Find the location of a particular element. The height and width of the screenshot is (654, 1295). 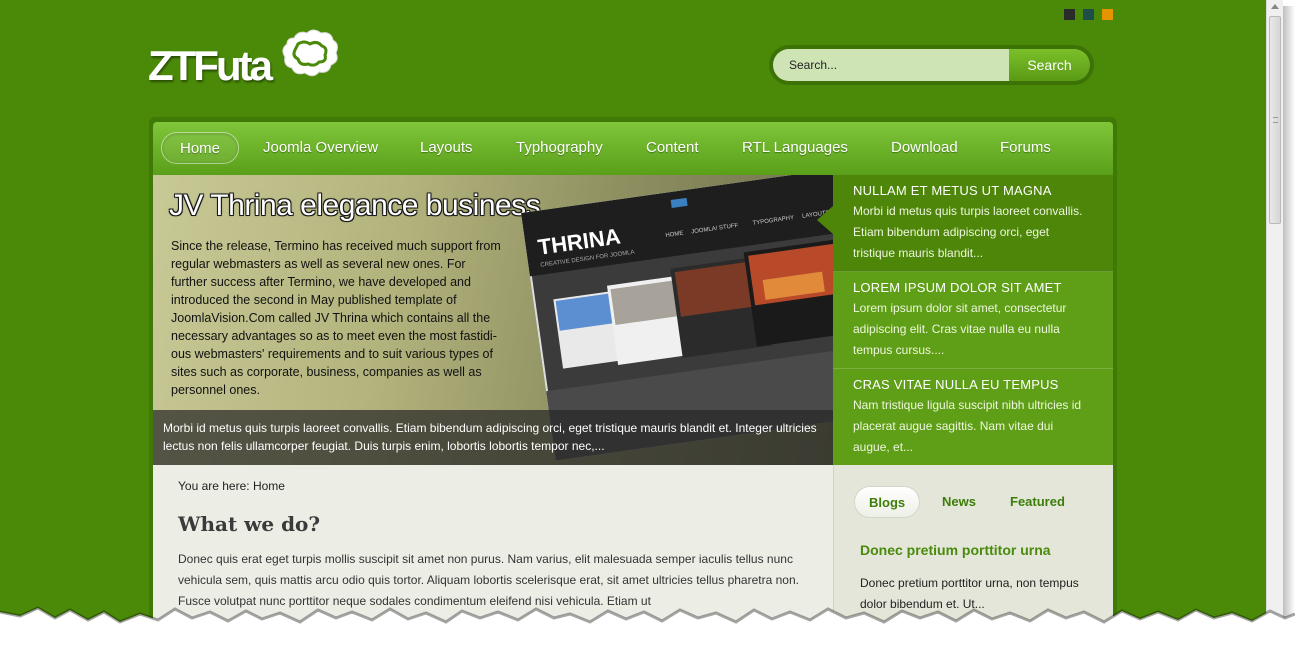

theme-swatch-dark is located at coordinates (1069, 14).